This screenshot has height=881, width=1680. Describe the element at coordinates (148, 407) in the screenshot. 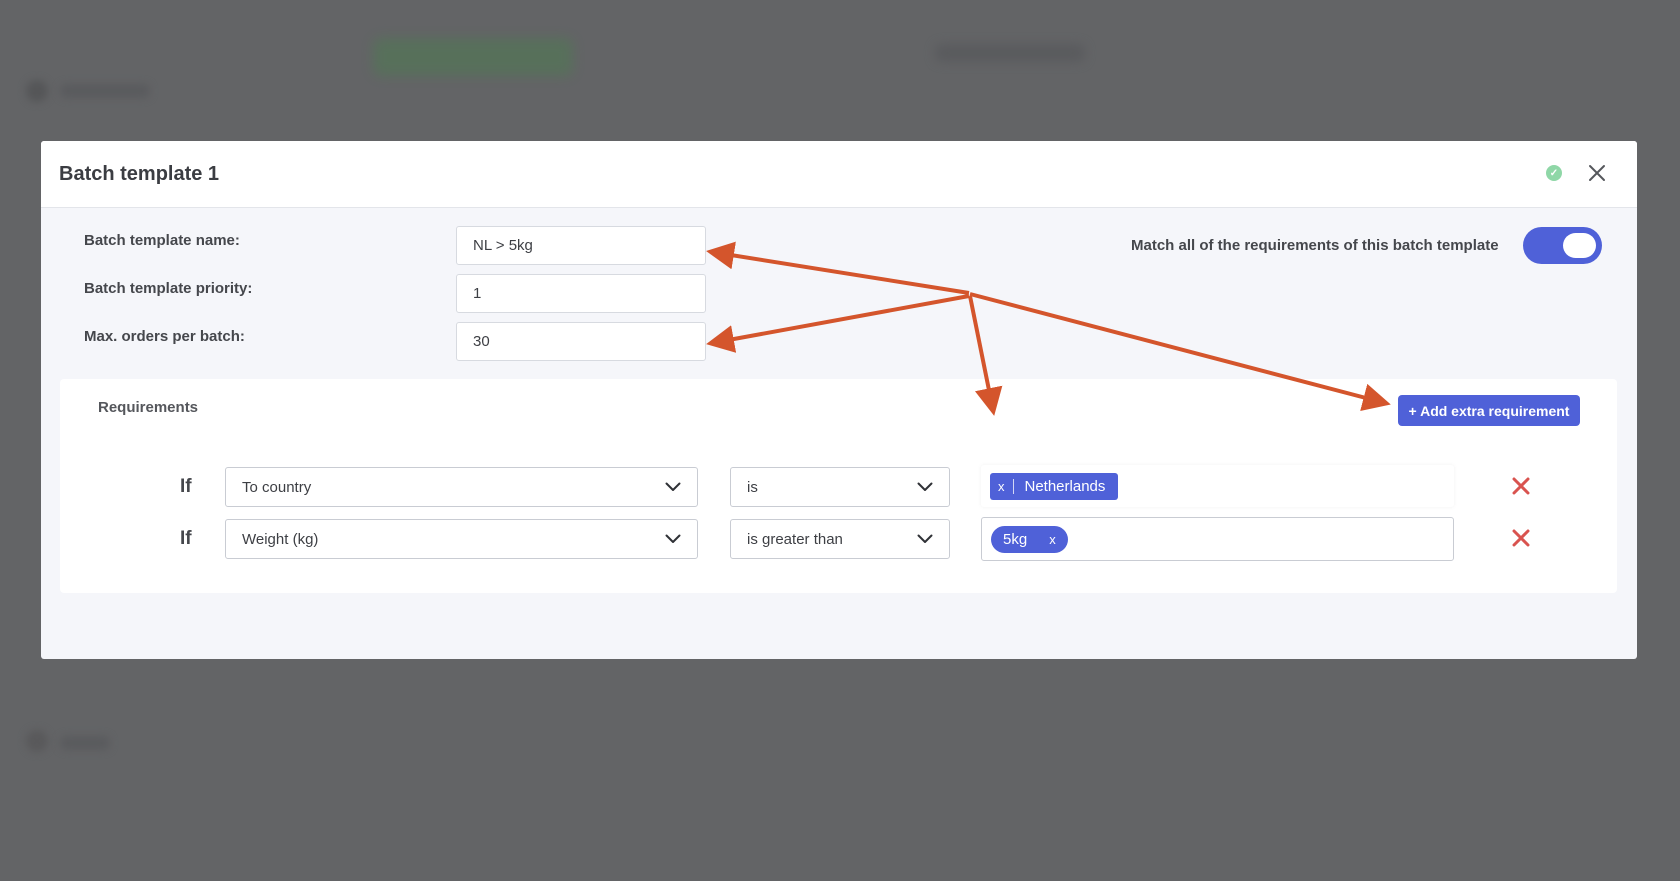

I see `requirements-title: Requirements` at that location.